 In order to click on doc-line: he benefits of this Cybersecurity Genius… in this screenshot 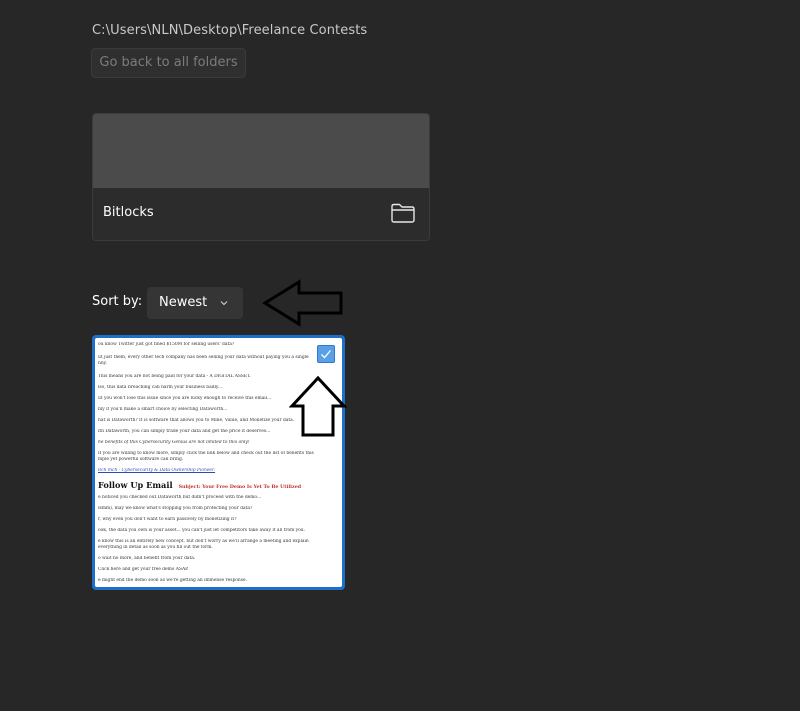, I will do `click(174, 442)`.